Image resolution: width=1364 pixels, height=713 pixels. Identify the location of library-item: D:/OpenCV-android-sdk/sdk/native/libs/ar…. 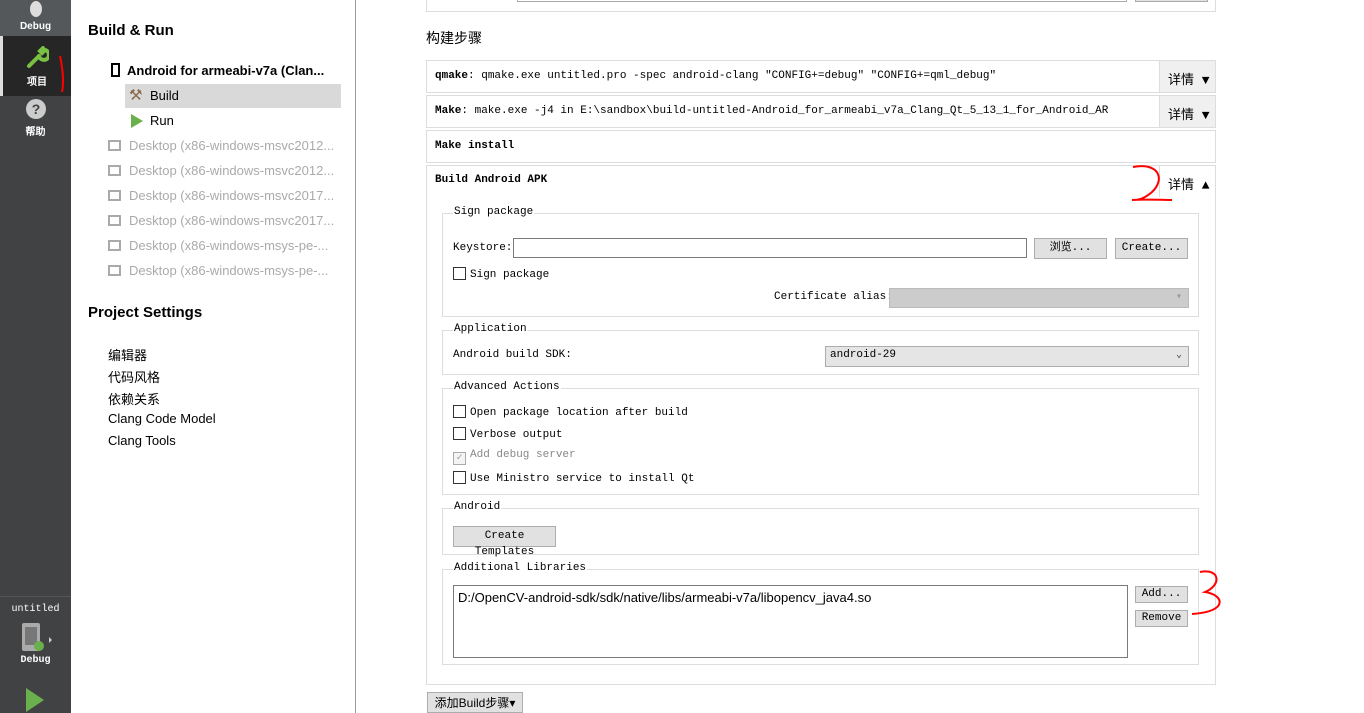
(790, 597).